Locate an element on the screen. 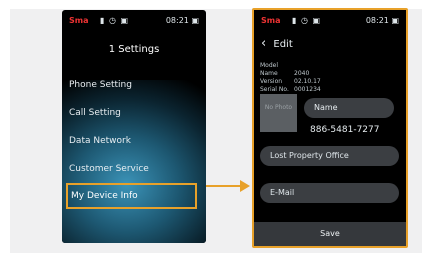 This screenshot has height=261, width=436. info-row: Serial No. 0001234 is located at coordinates (290, 90).